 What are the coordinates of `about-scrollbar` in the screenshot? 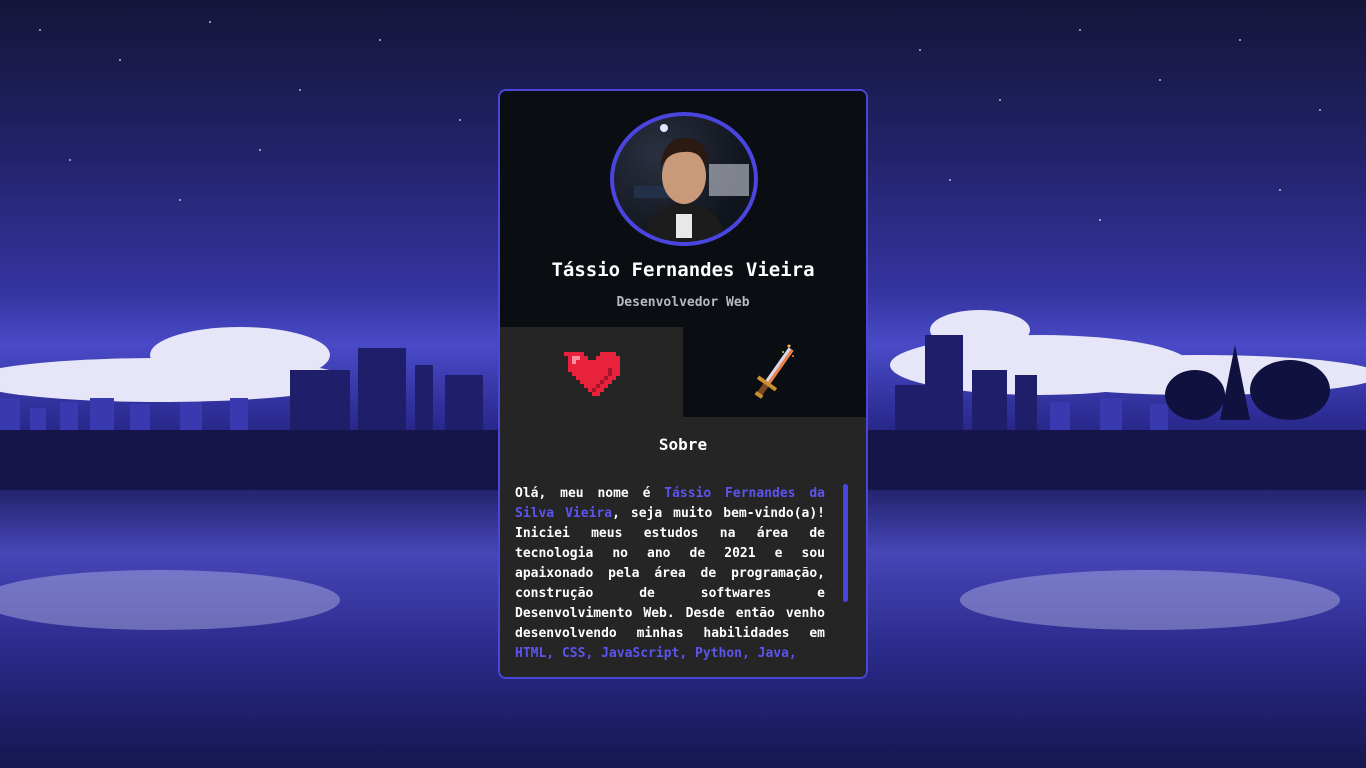 It's located at (846, 574).